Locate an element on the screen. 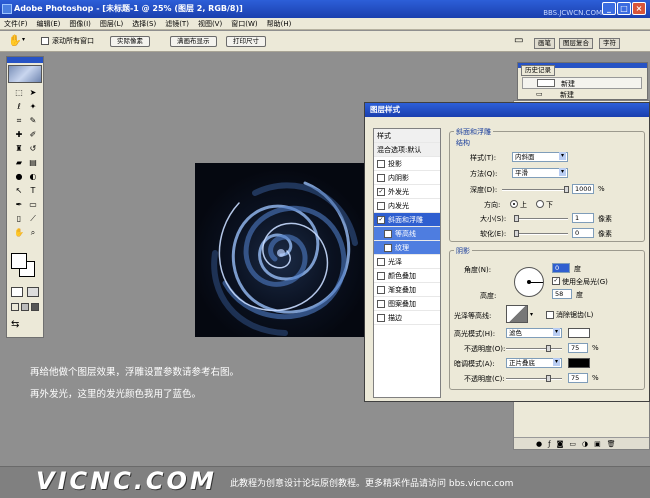  direction-up-radio is located at coordinates (514, 204).